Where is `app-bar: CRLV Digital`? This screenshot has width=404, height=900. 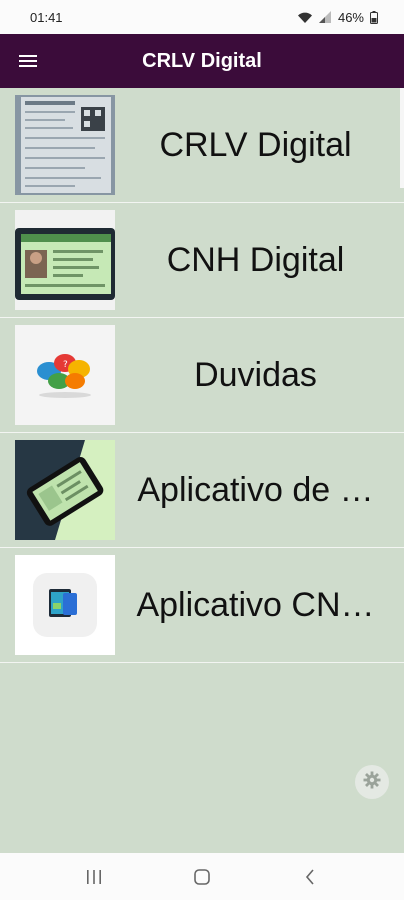
app-bar: CRLV Digital is located at coordinates (202, 61).